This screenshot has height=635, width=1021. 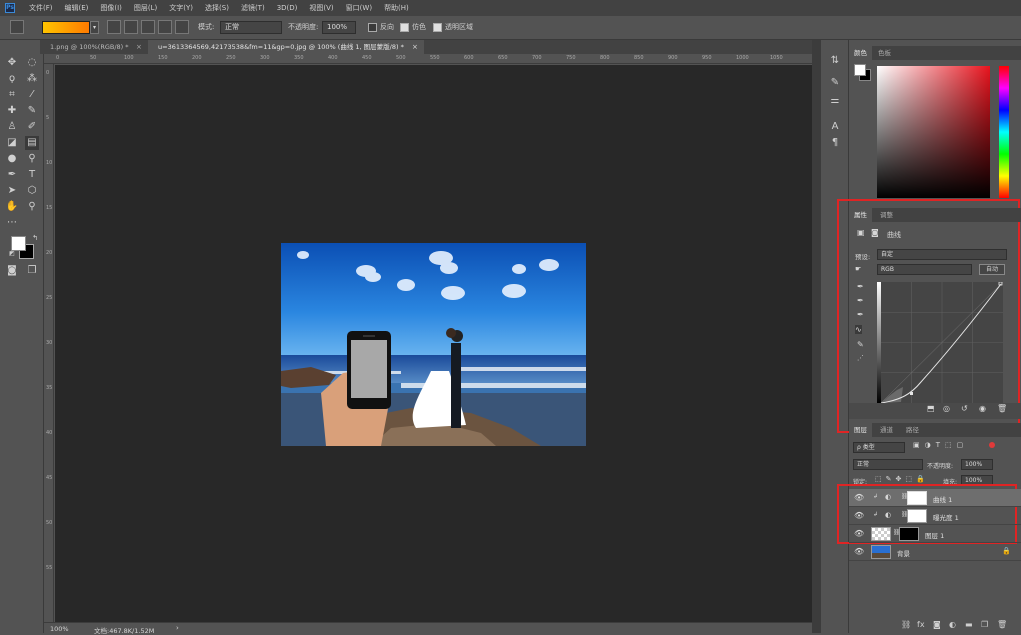 I want to click on target-adjust-icon: ☛, so click(x=858, y=269).